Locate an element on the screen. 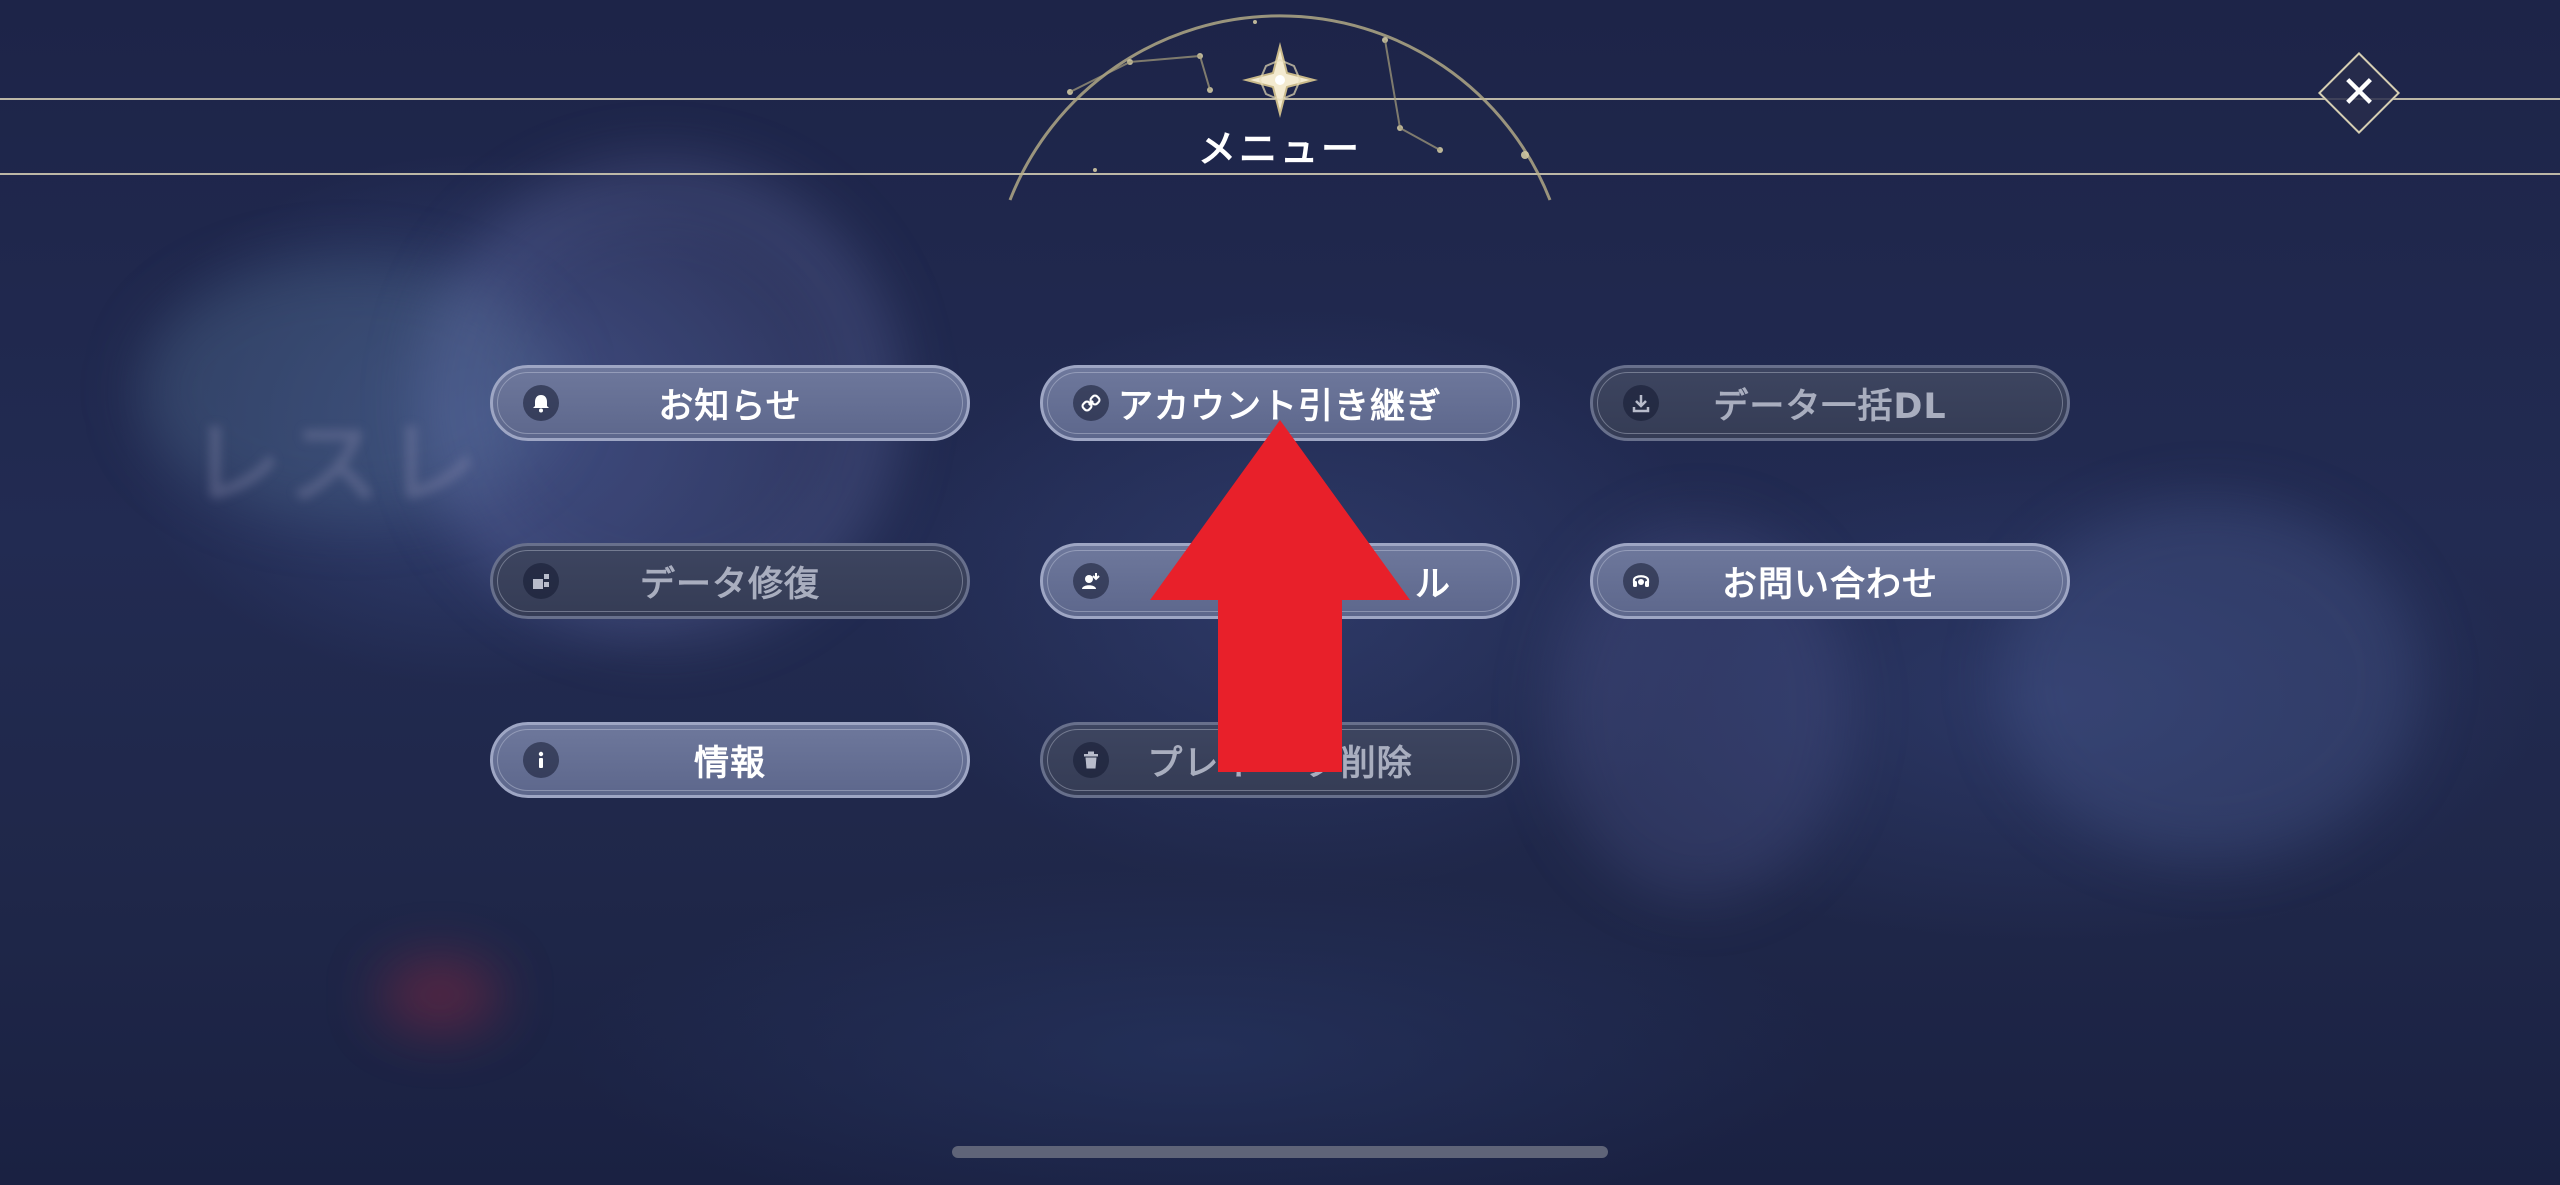 Image resolution: width=2560 pixels, height=1185 pixels. background-blurred-title: レスレ is located at coordinates (337, 464).